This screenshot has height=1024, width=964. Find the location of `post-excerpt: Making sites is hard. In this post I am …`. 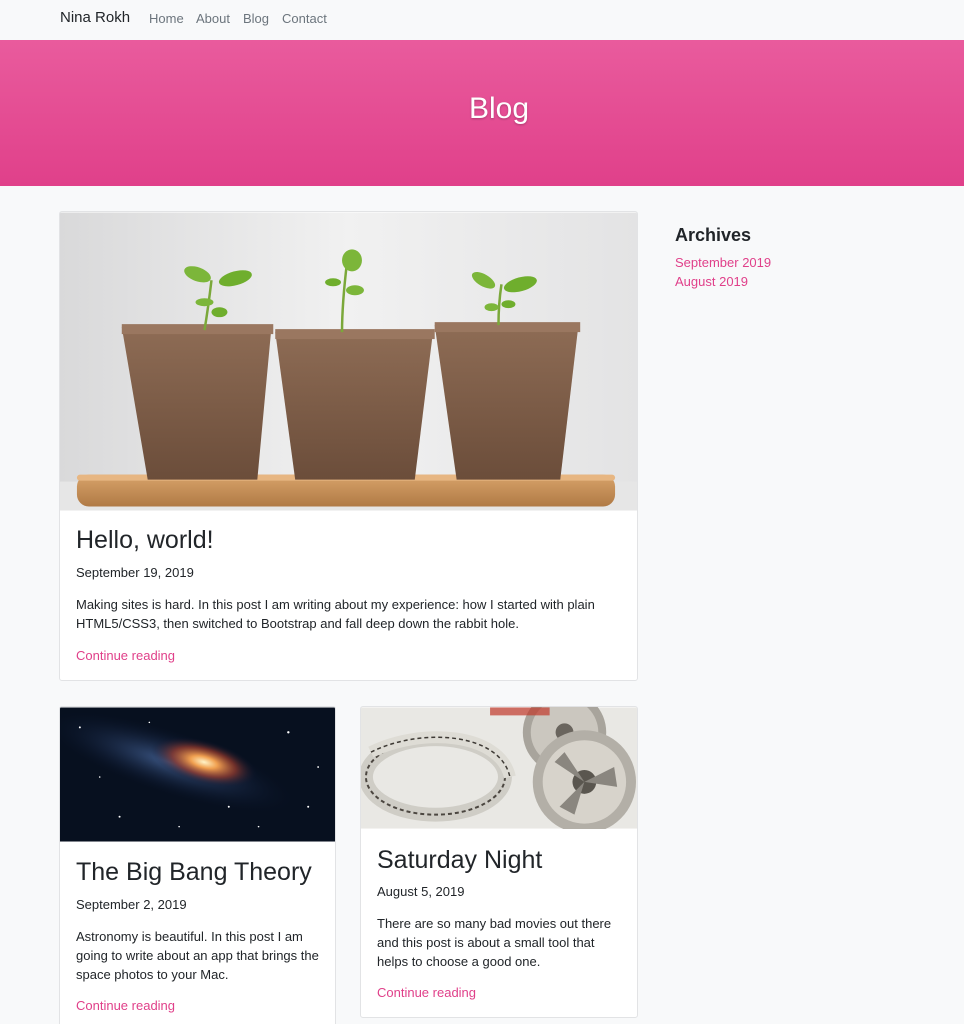

post-excerpt: Making sites is hard. In this post I am … is located at coordinates (335, 614).